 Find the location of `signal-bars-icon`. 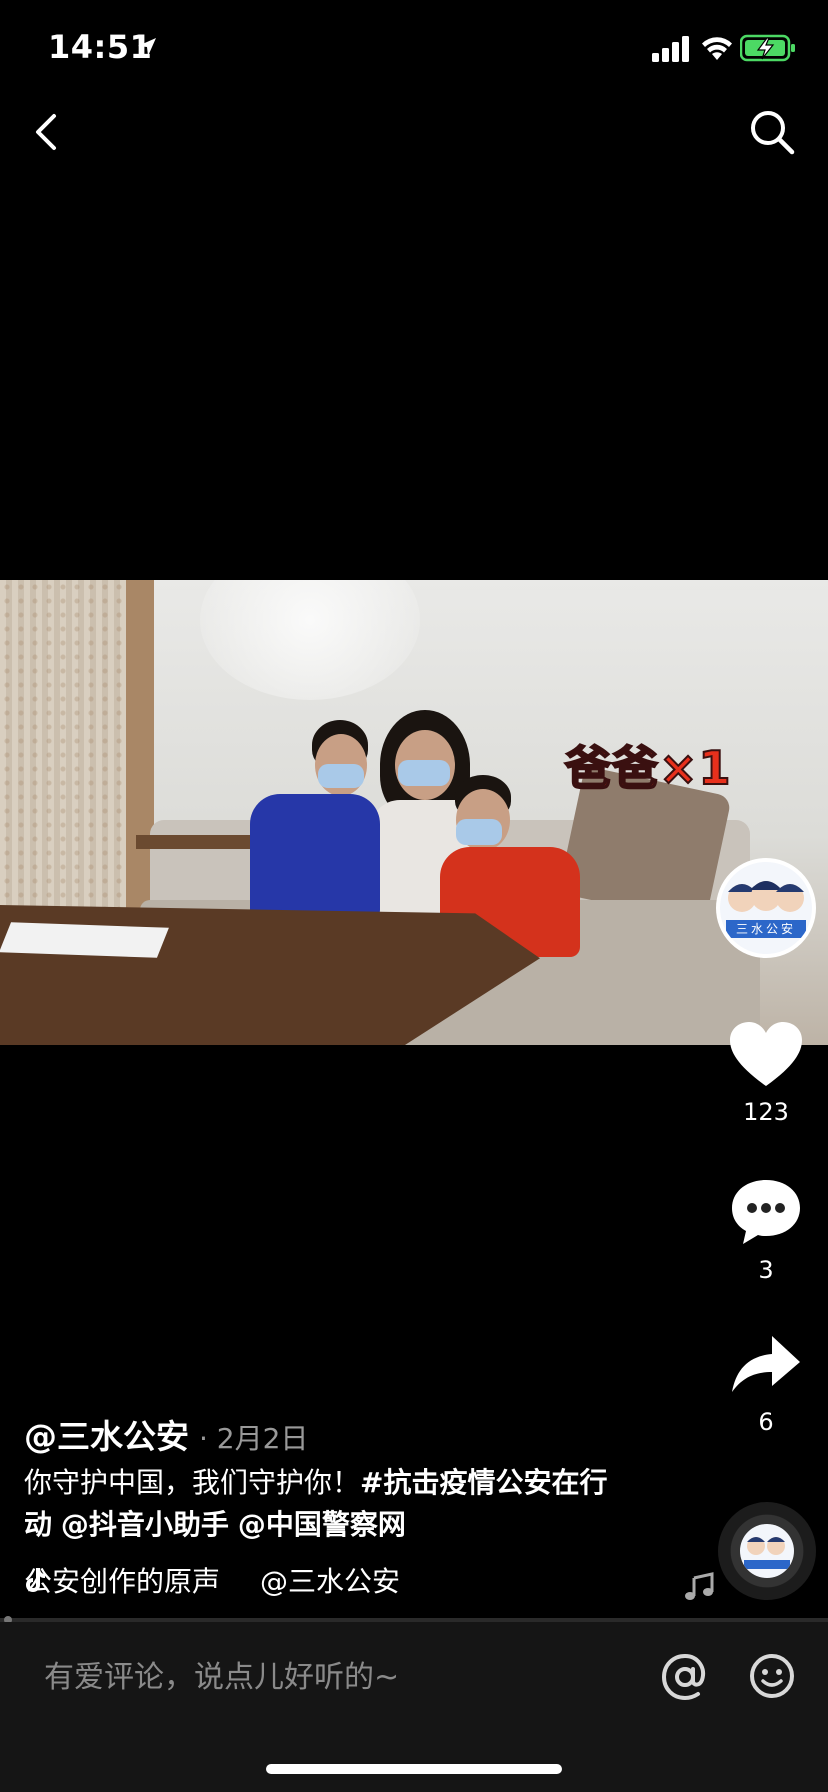

signal-bars-icon is located at coordinates (670, 49).